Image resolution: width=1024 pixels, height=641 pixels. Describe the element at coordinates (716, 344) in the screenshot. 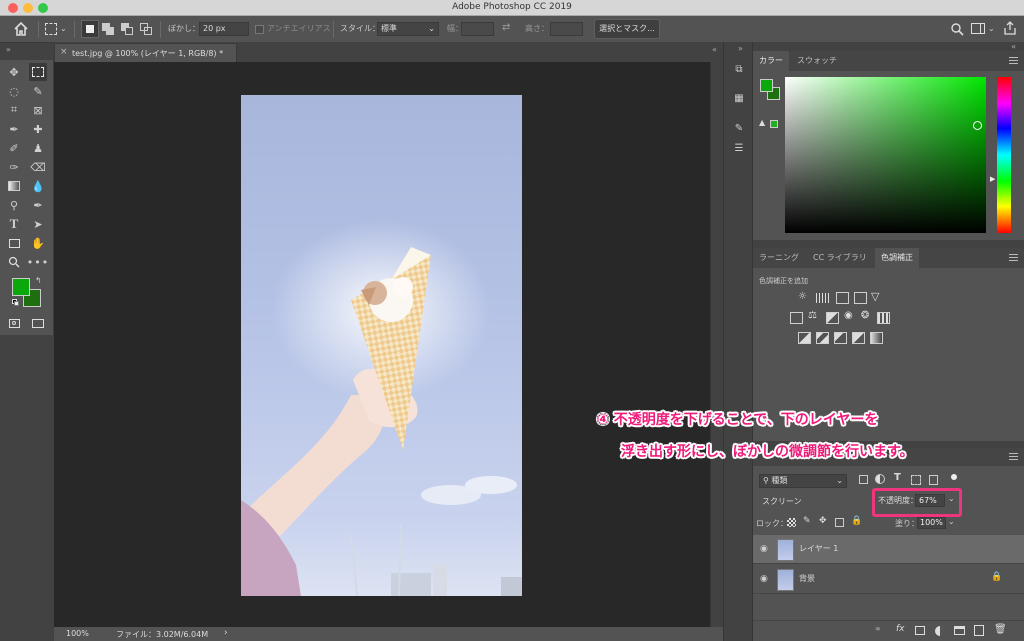

I see `vertical-scrollbar` at that location.